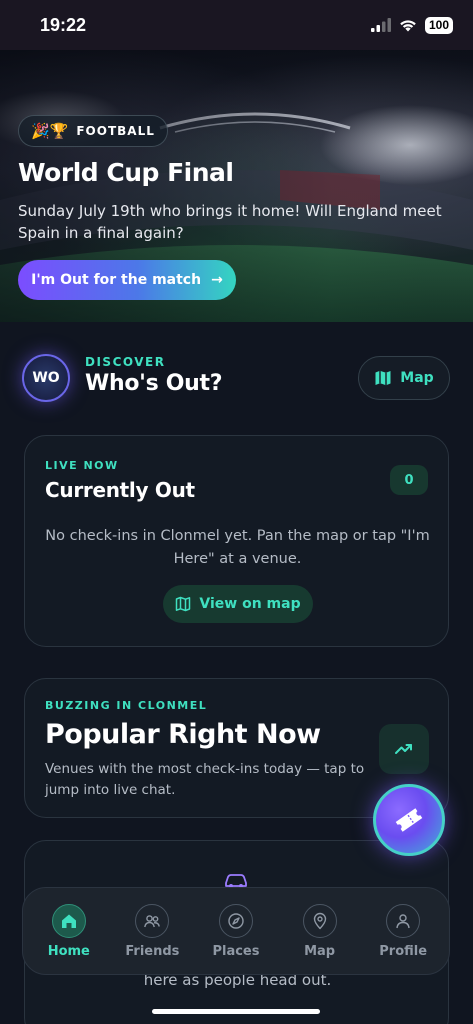  Describe the element at coordinates (408, 26) in the screenshot. I see `wifi-icon` at that location.